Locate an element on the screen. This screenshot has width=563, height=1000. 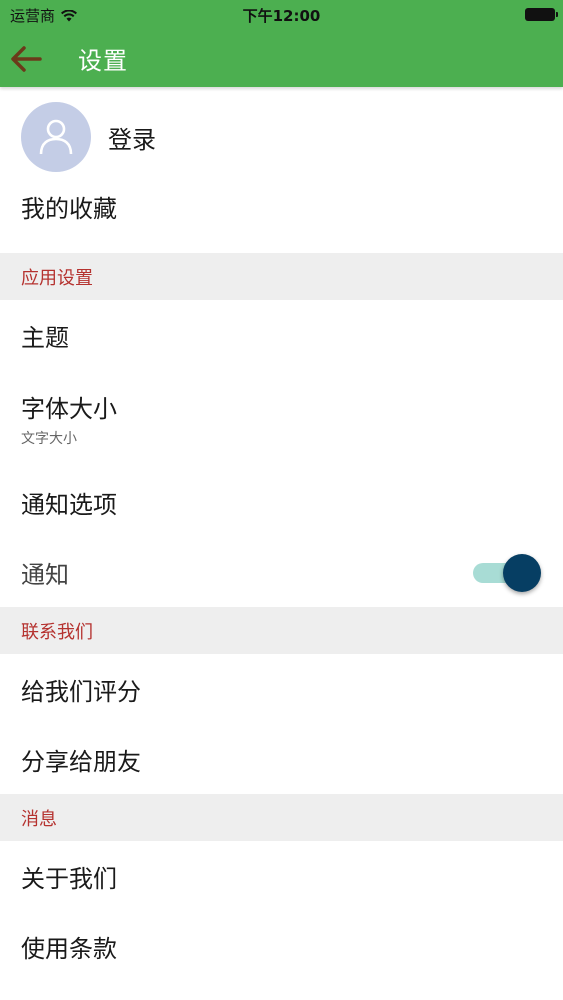
notification-options-label: 通知选项 is located at coordinates (69, 504).